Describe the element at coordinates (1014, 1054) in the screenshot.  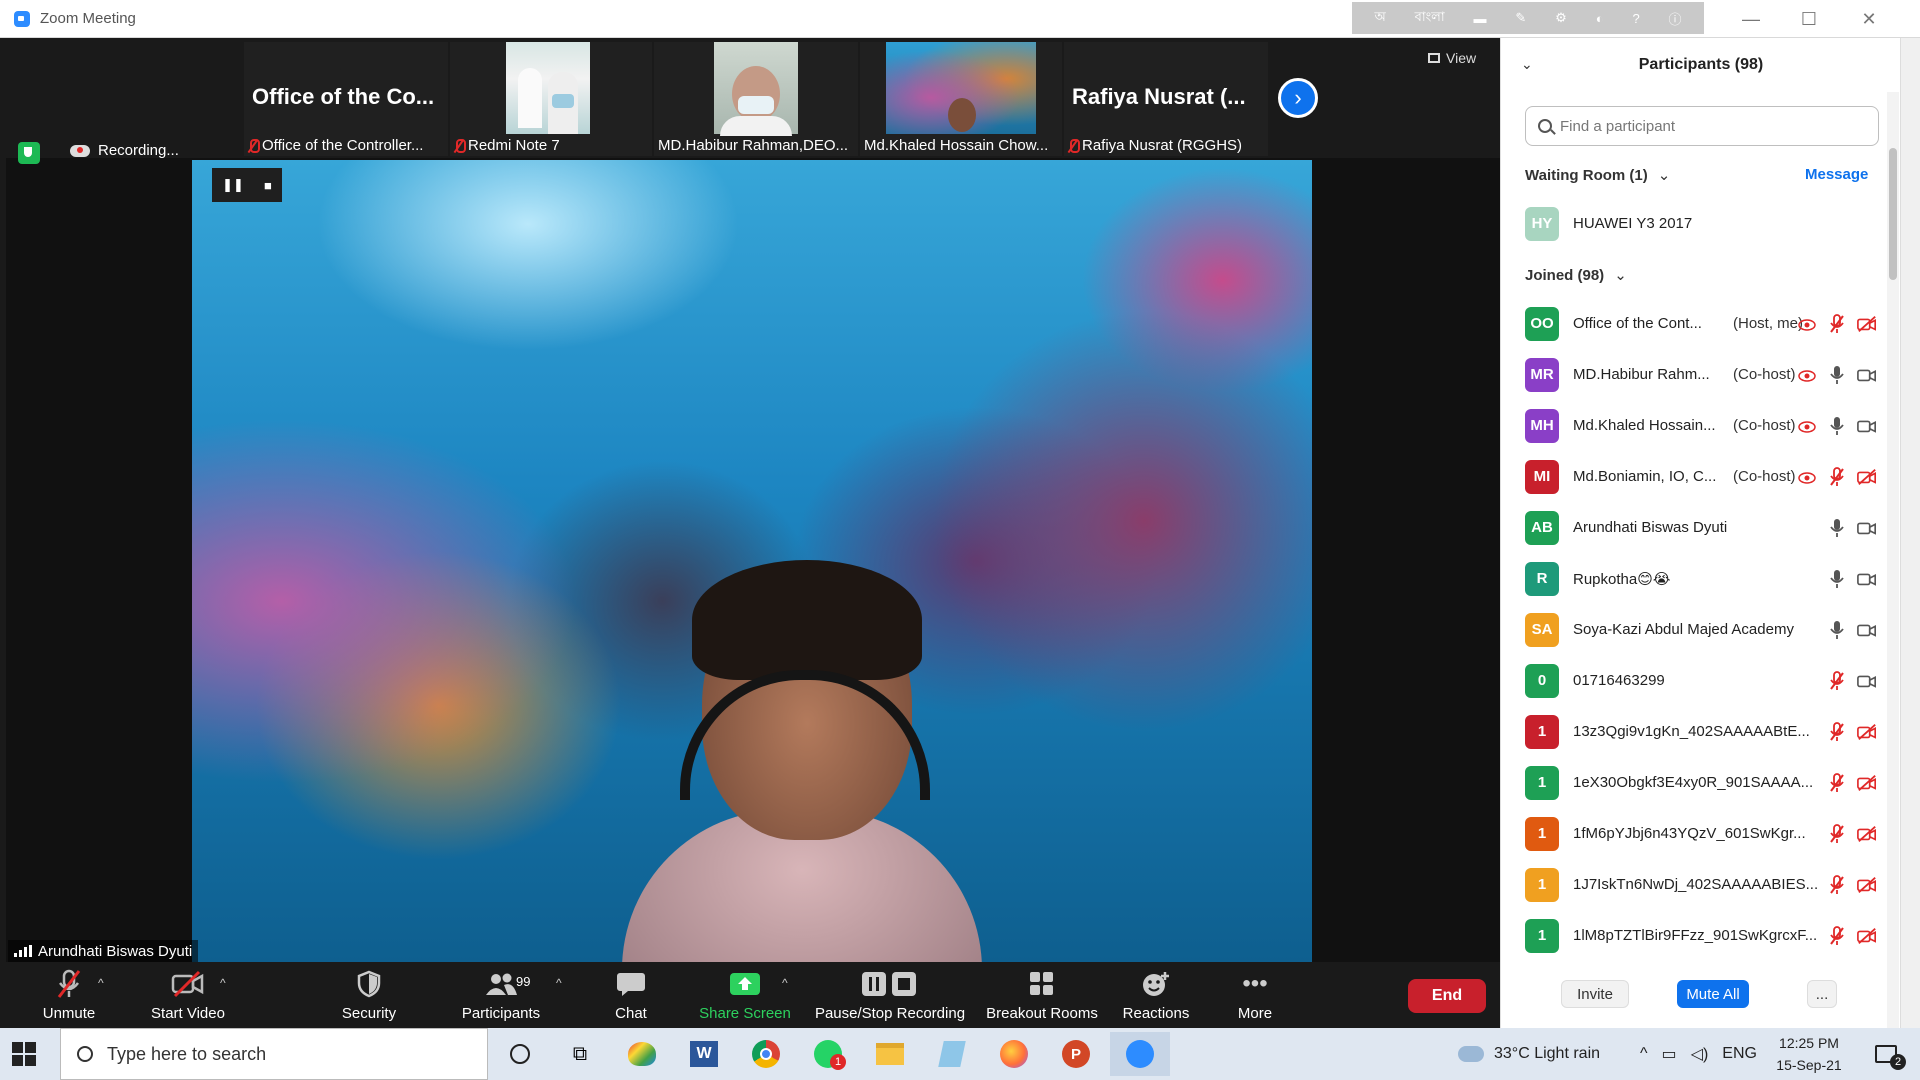
I see `firefox-app-icon` at that location.